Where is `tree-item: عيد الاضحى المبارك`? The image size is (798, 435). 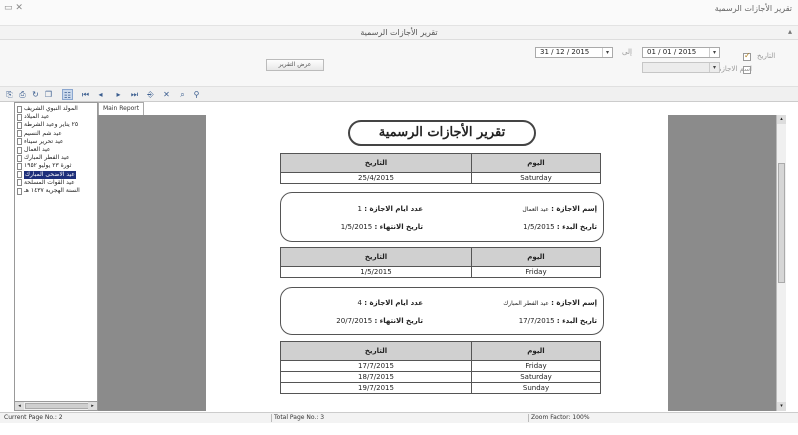
tree-item: عيد الاضحى المبارك is located at coordinates (46, 174).